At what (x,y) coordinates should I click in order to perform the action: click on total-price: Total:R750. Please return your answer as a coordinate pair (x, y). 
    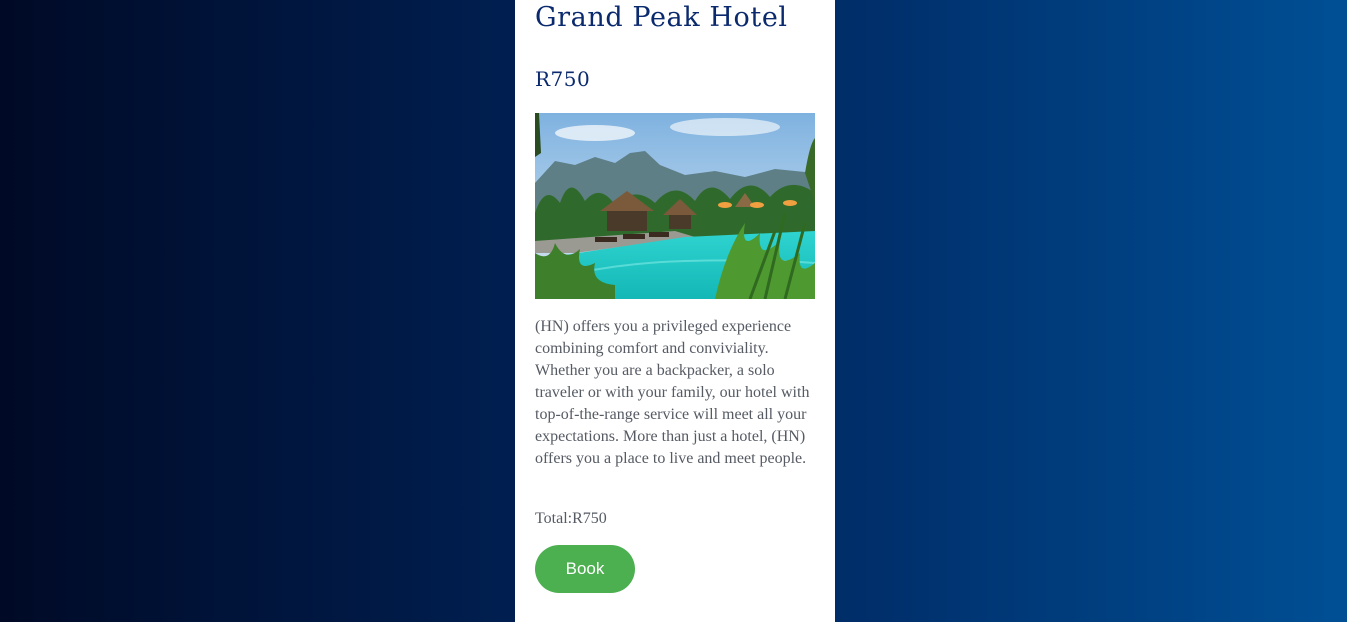
    Looking at the image, I should click on (571, 518).